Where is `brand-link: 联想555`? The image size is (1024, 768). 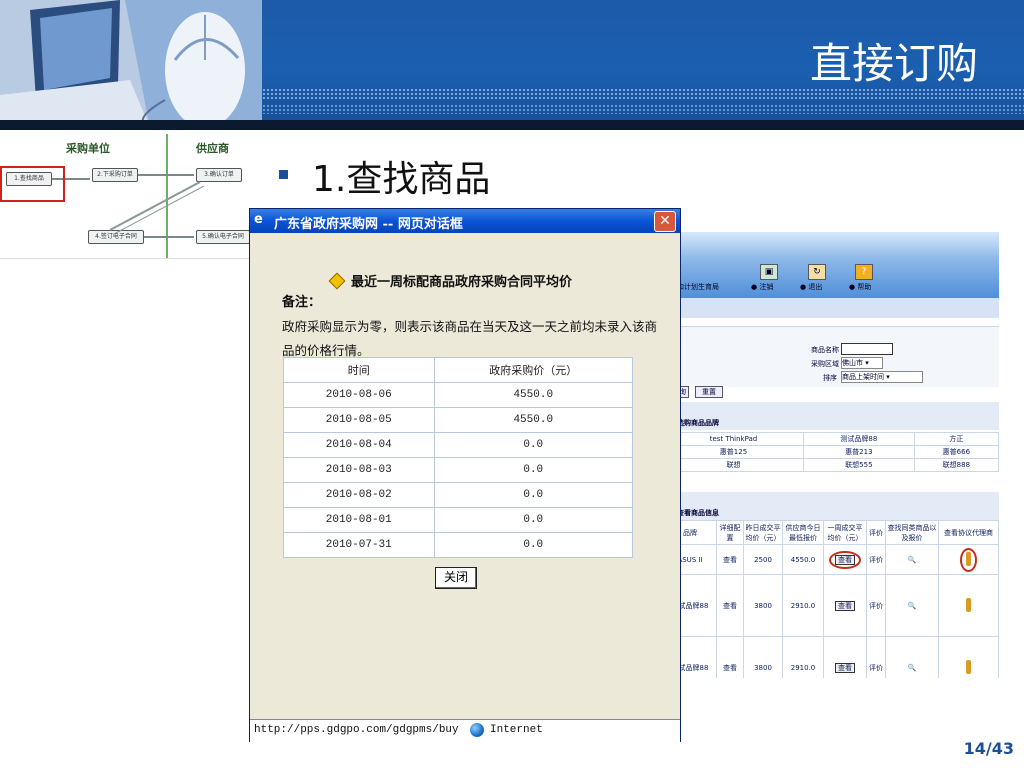
brand-link: 联想555 is located at coordinates (858, 465).